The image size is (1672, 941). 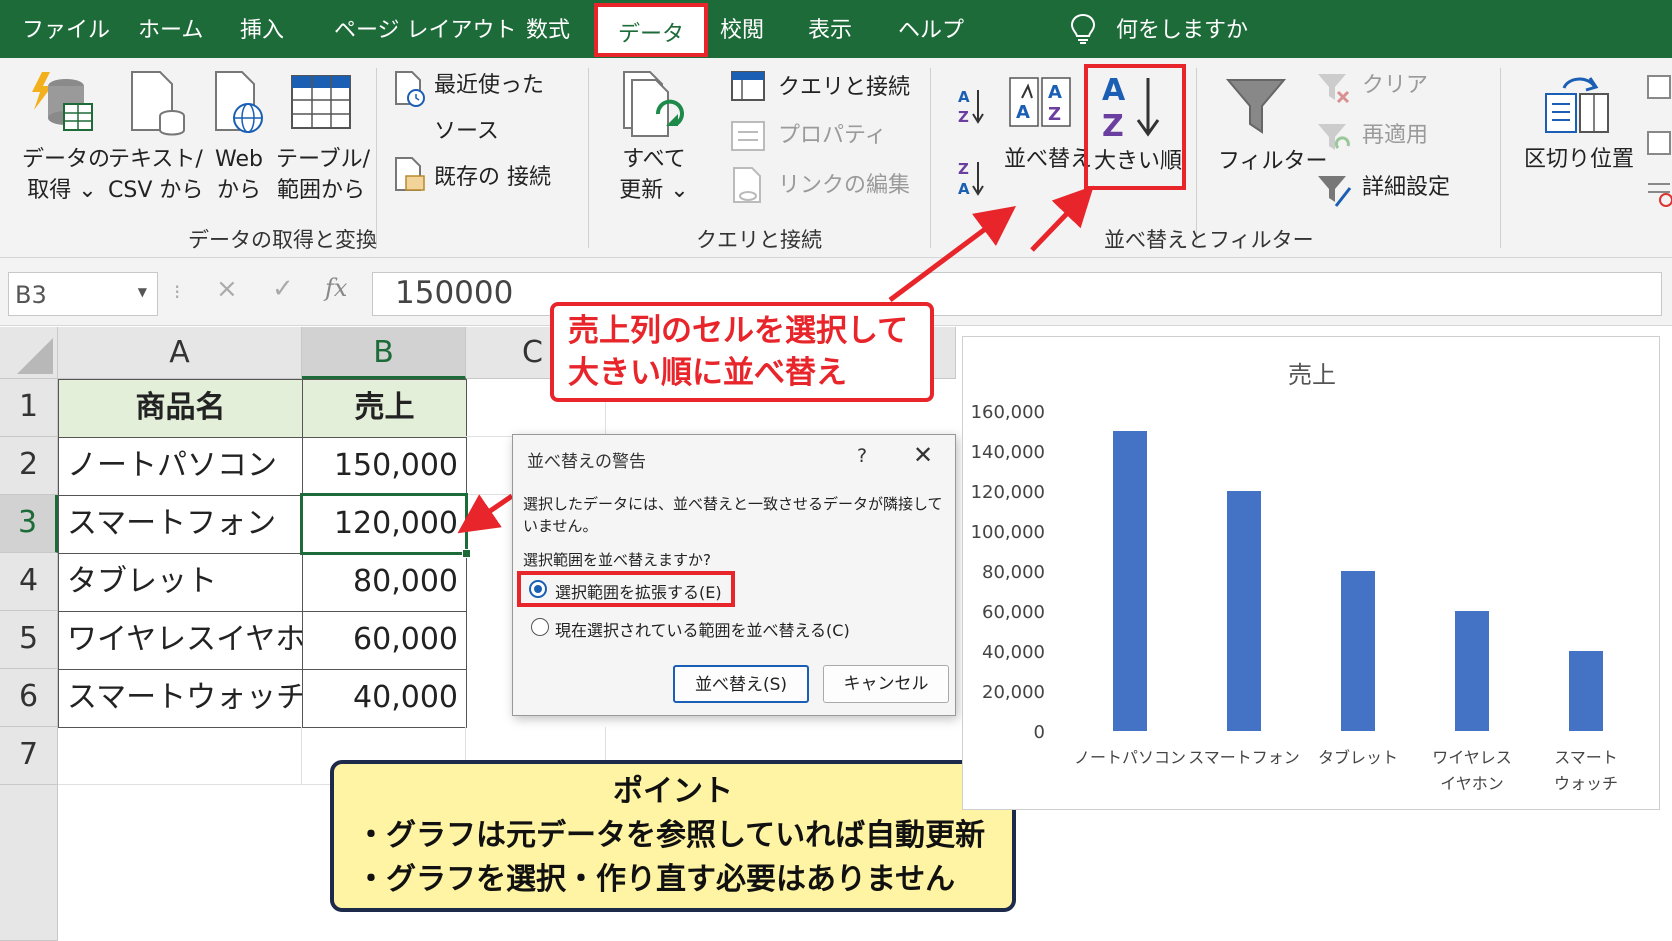 I want to click on current-selection-label: 現在選択されている範囲を並べ替える(C), so click(x=702, y=630).